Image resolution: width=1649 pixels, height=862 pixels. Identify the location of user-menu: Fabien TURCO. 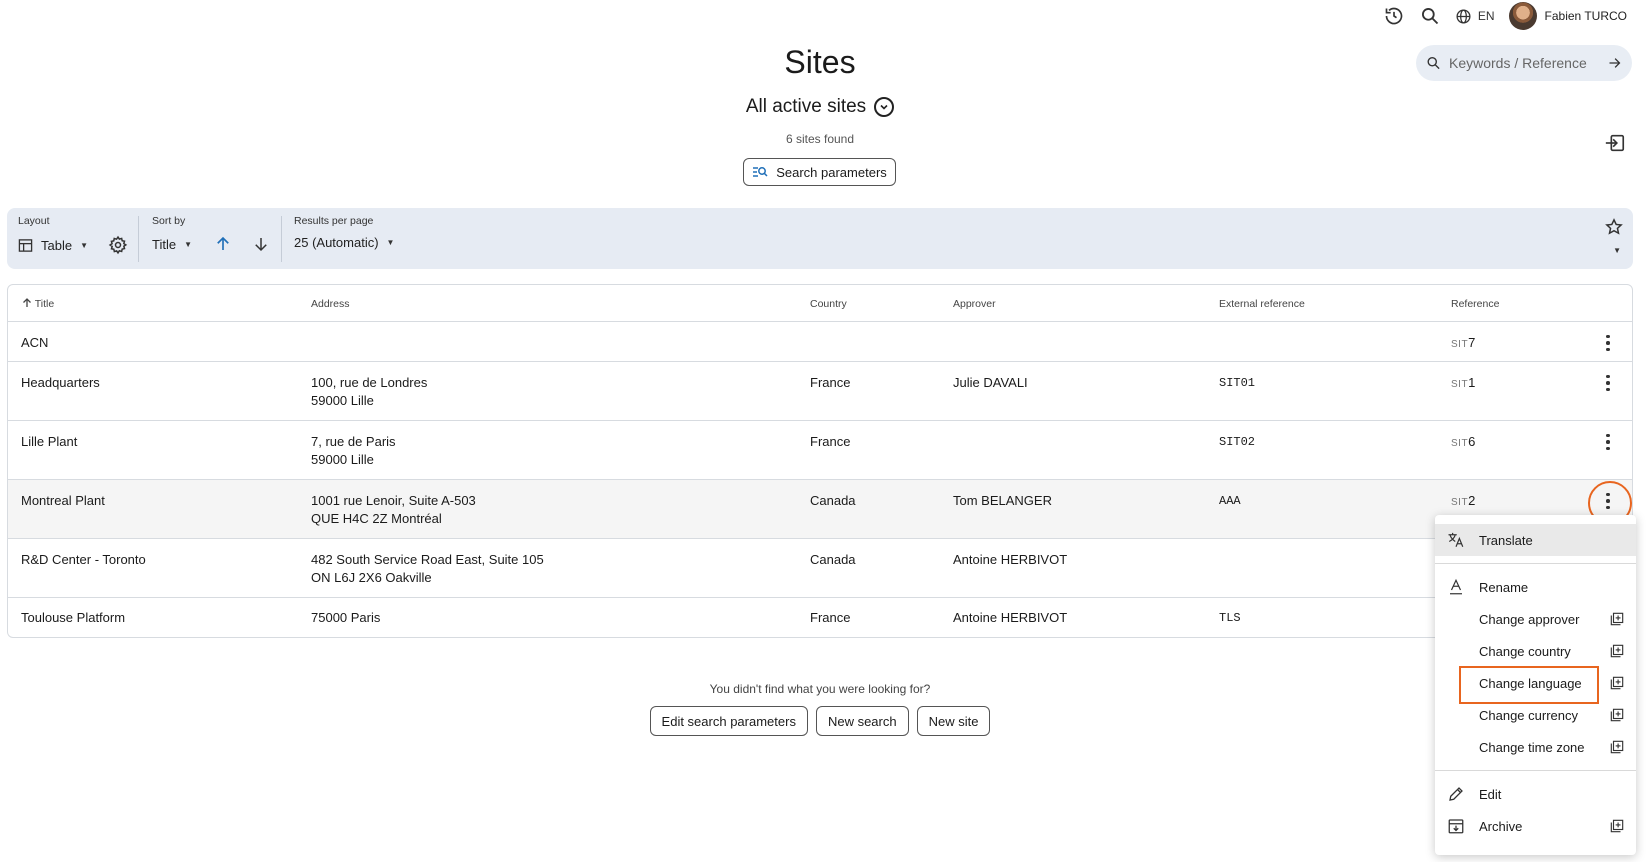
(1567, 16).